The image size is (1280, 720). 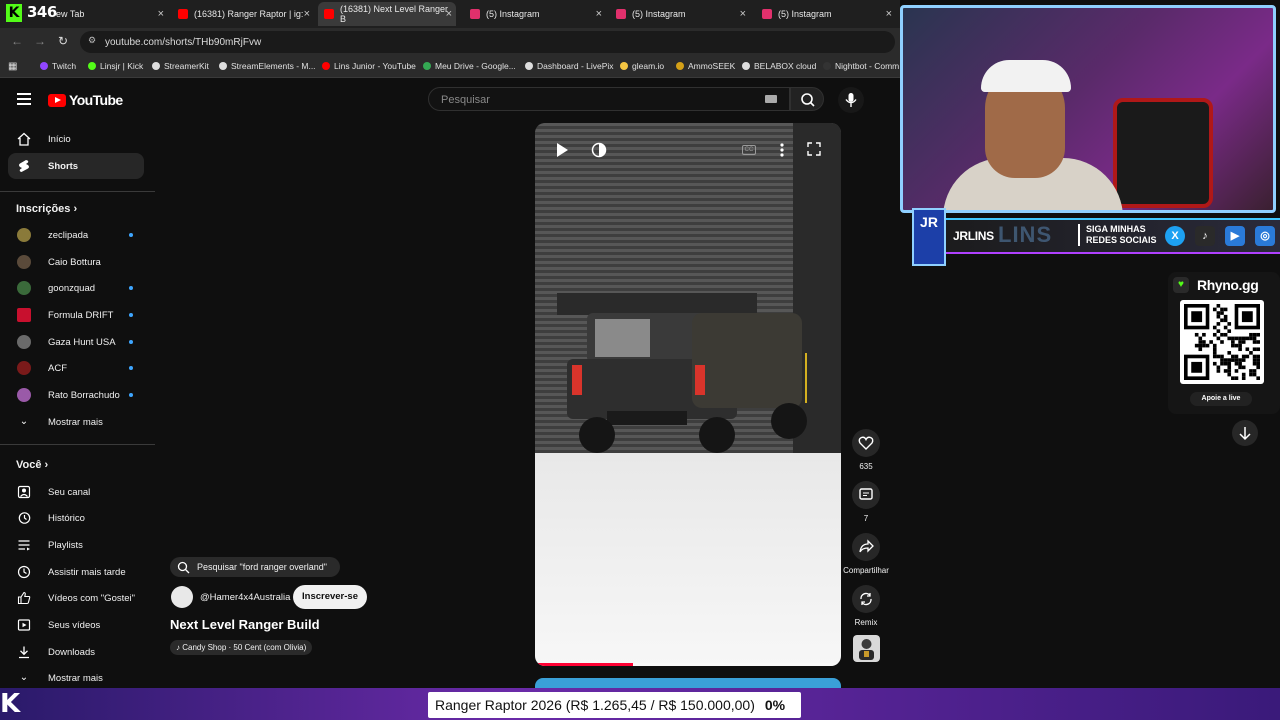 What do you see at coordinates (76, 342) in the screenshot?
I see `subscription-item: Gaza Hunt USA` at bounding box center [76, 342].